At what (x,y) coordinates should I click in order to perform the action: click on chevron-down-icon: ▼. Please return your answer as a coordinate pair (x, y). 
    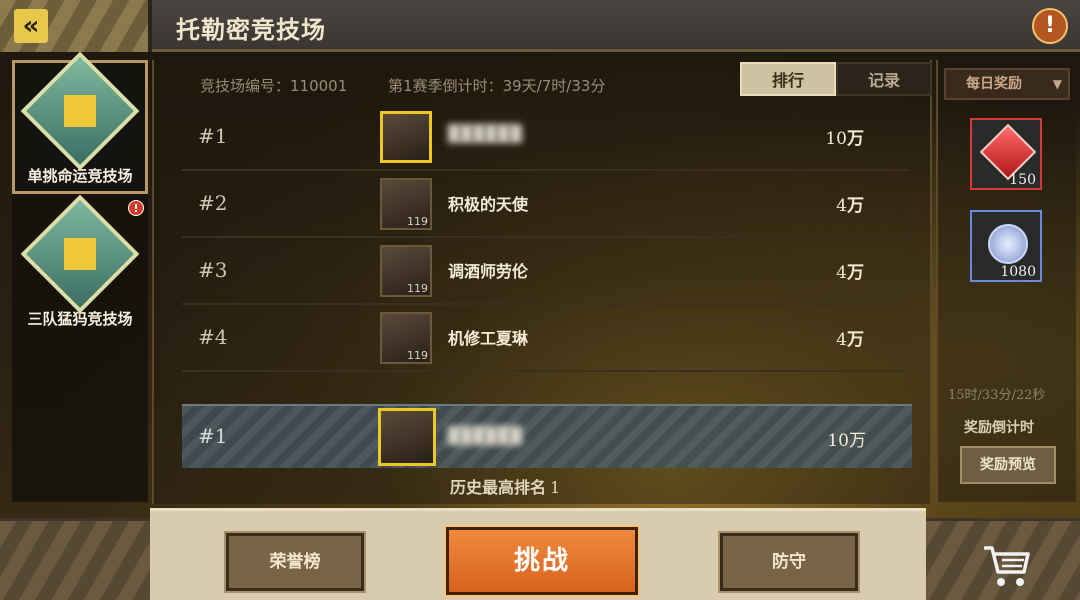
    Looking at the image, I should click on (1057, 84).